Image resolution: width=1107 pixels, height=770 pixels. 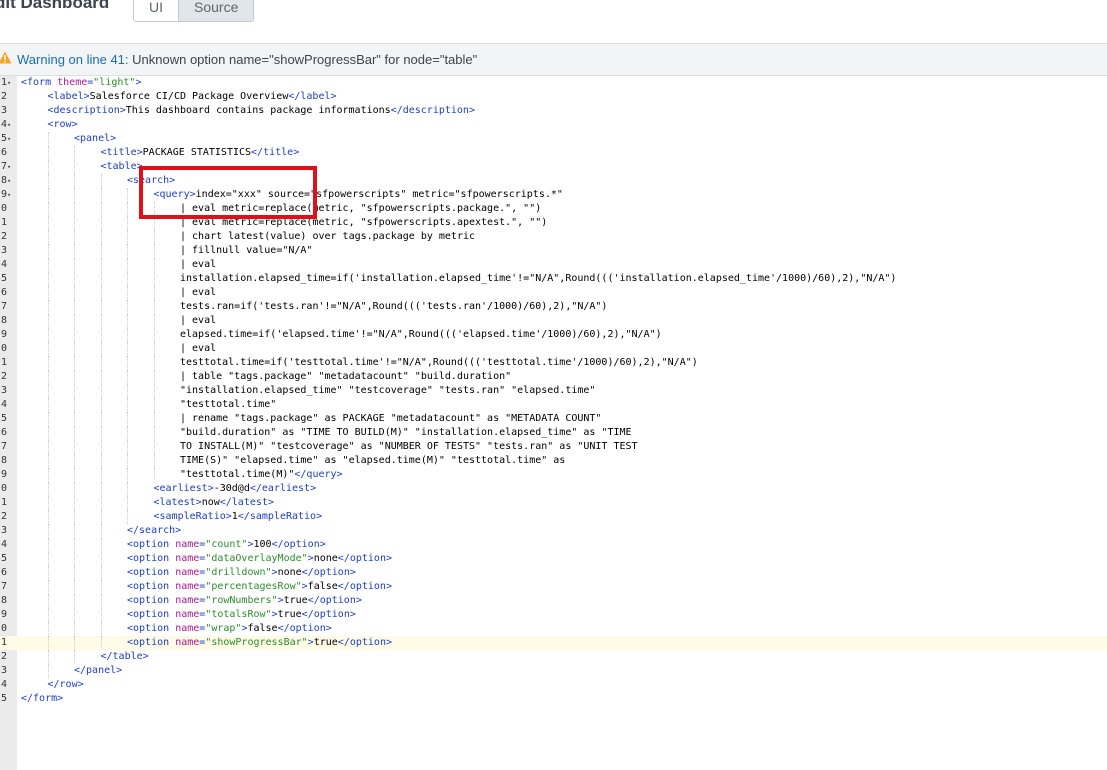 I want to click on code-text: "testtotal.time(M)"</query>, so click(x=182, y=475).